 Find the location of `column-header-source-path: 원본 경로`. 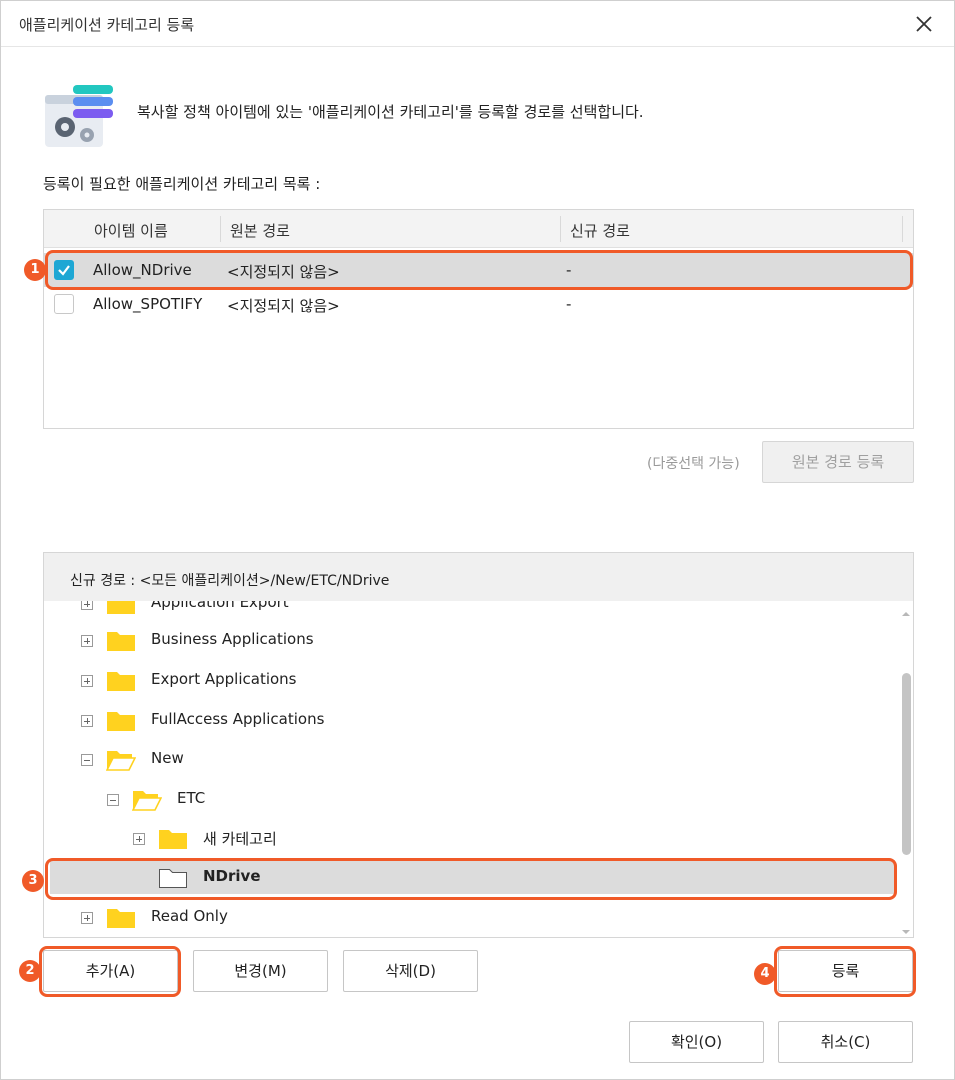

column-header-source-path: 원본 경로 is located at coordinates (260, 230).